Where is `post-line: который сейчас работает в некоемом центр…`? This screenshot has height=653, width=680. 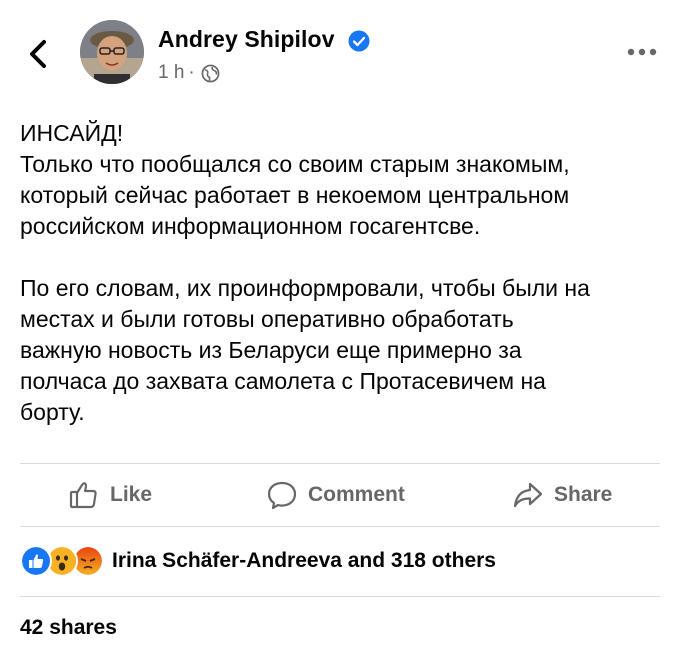
post-line: который сейчас работает в некоемом центр… is located at coordinates (295, 195).